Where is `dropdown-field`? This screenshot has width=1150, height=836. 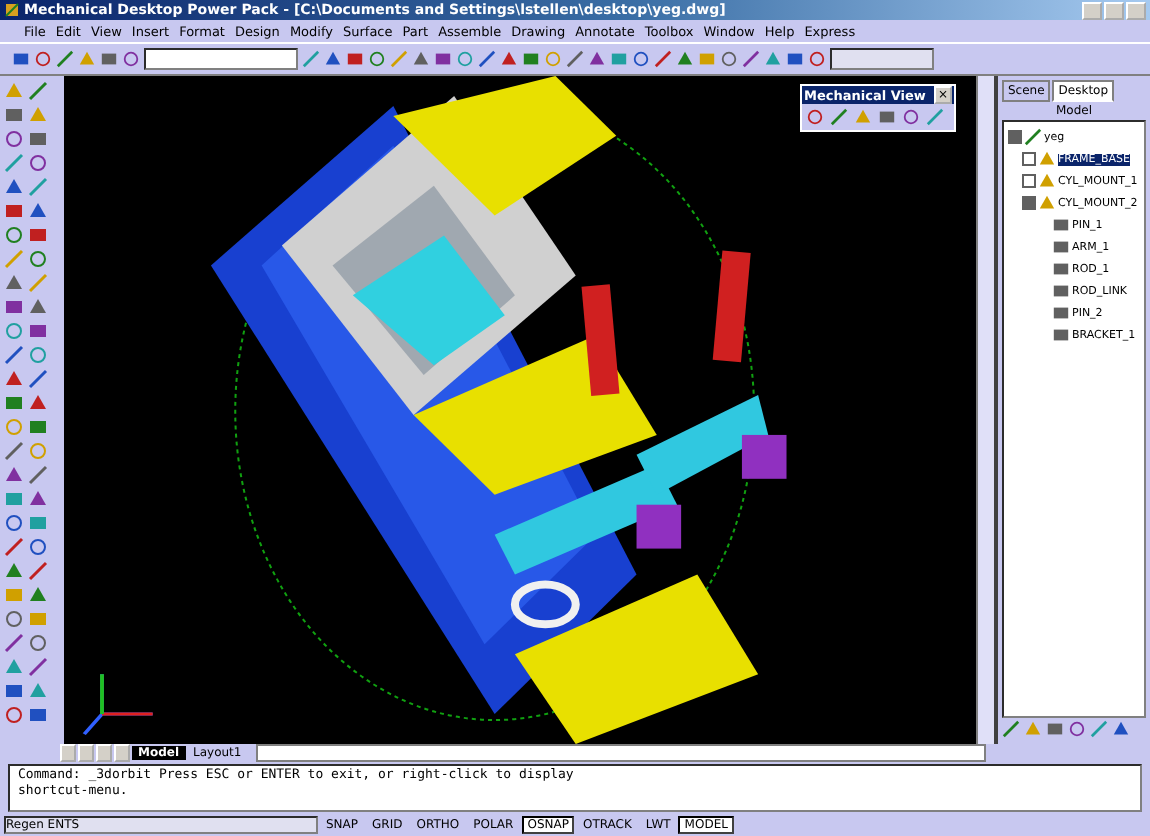 dropdown-field is located at coordinates (882, 59).